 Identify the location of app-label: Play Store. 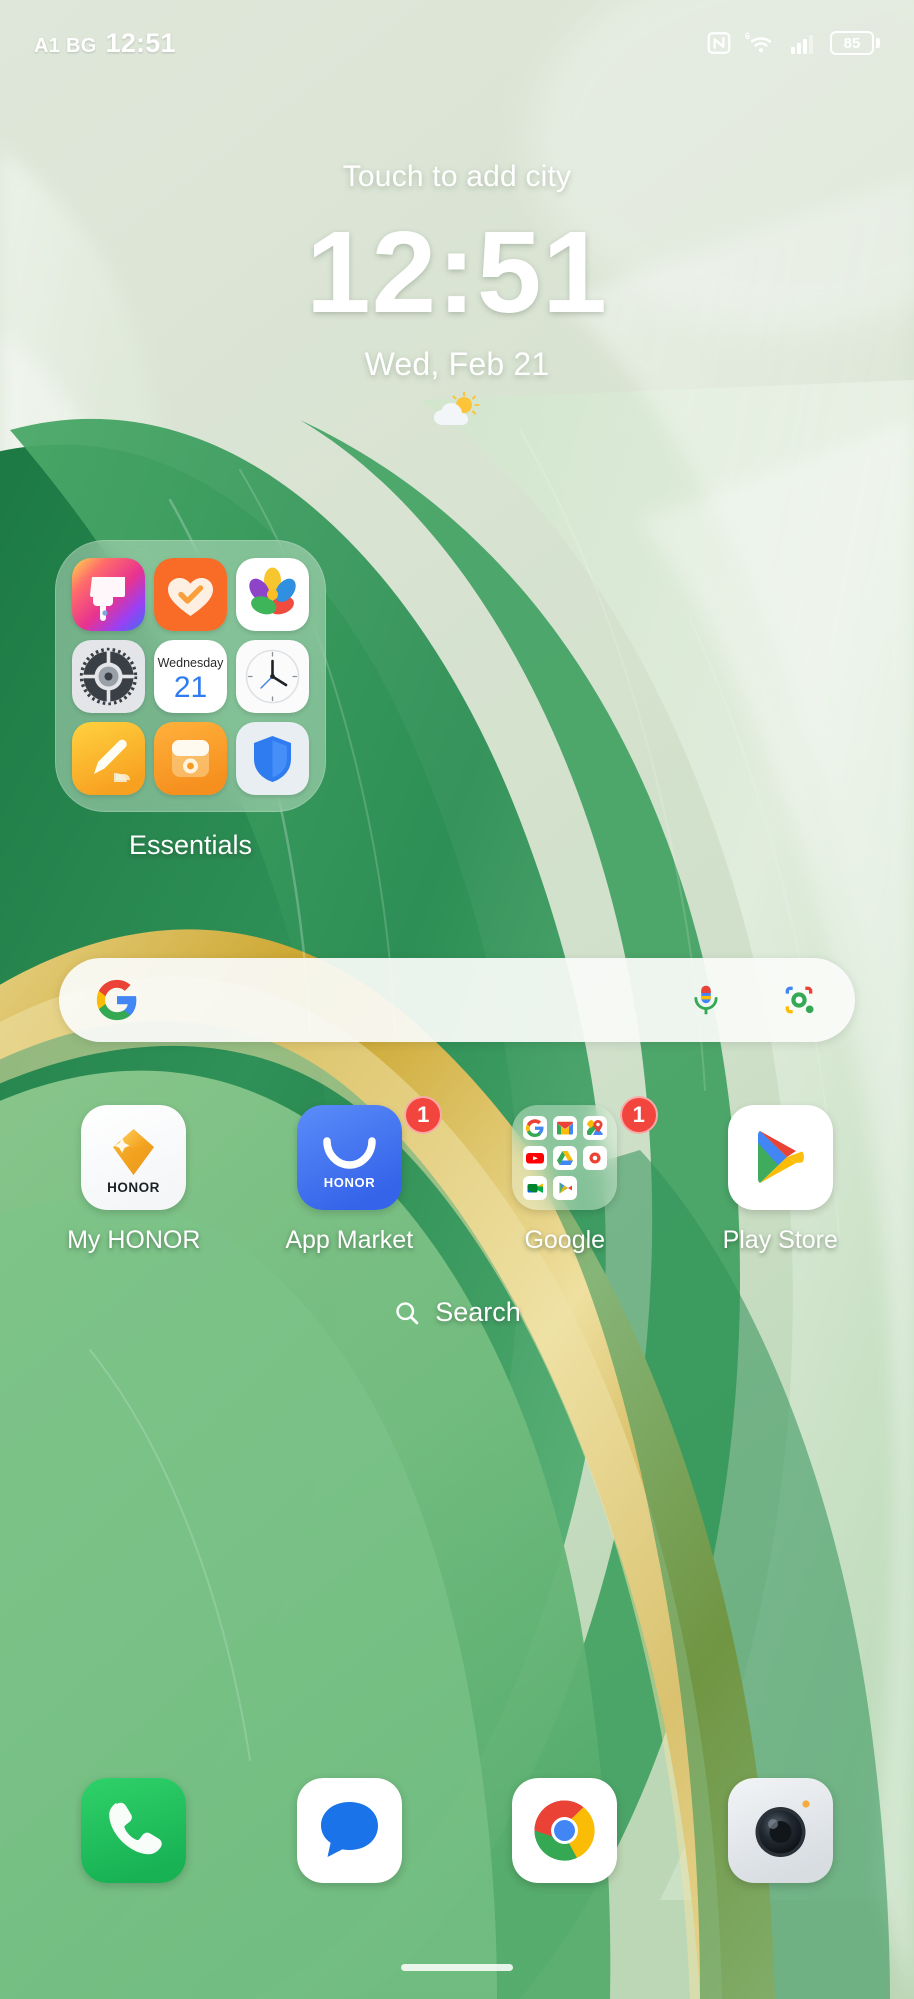
(780, 1240).